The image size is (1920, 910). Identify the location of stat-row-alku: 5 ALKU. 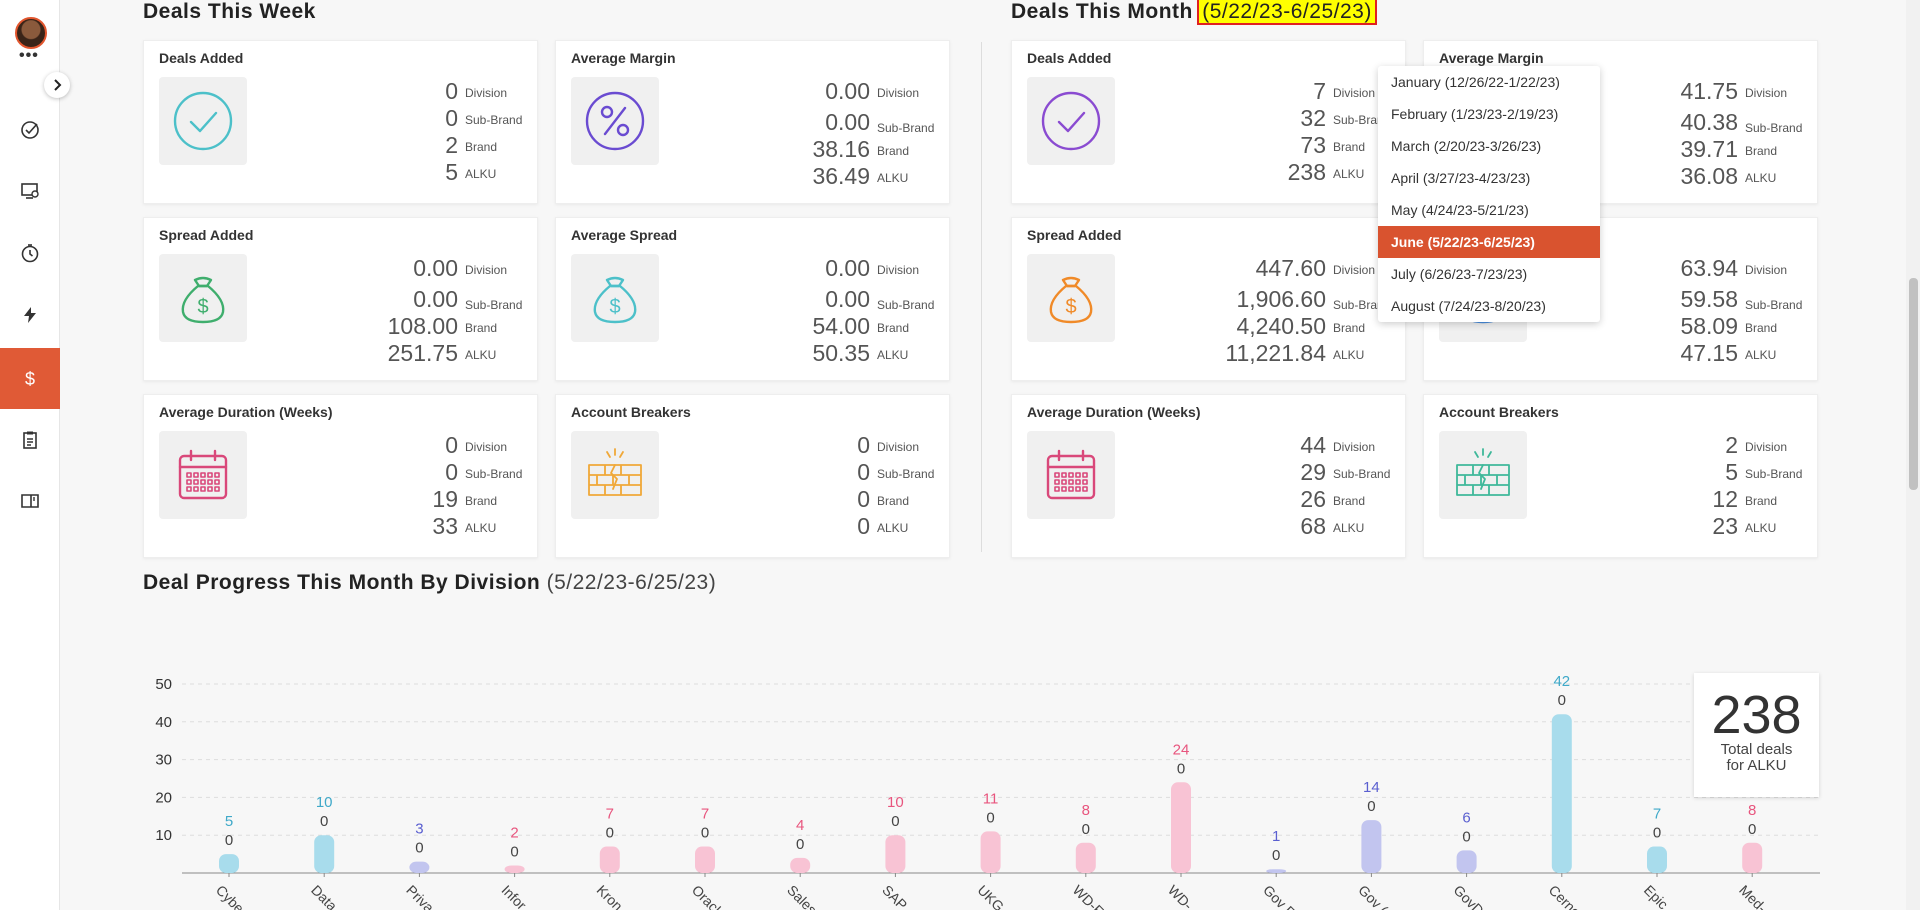
(399, 171).